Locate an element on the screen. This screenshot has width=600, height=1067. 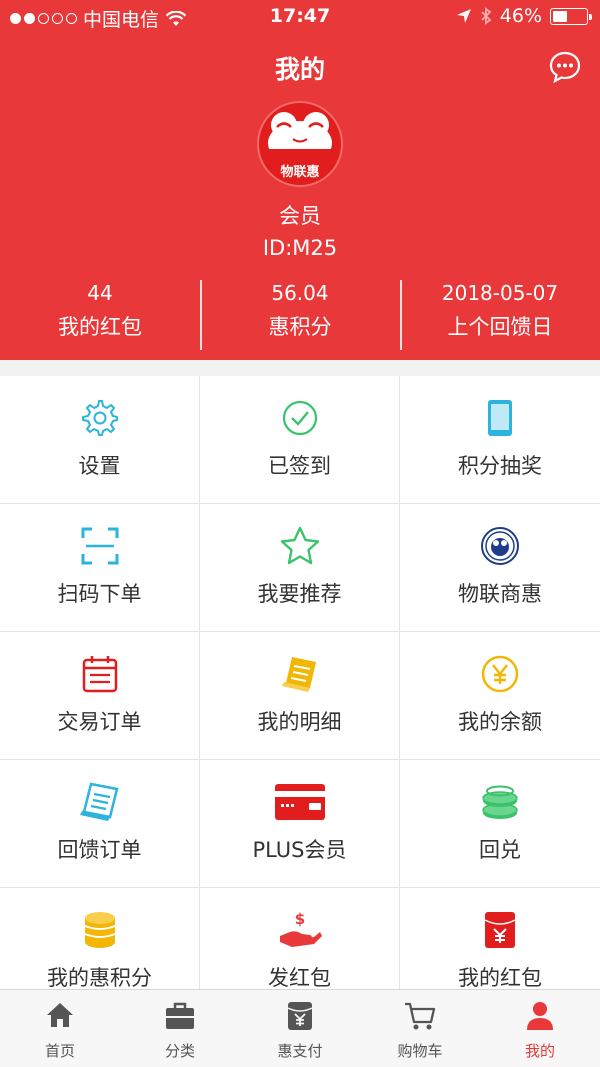
message-icon is located at coordinates (565, 67).